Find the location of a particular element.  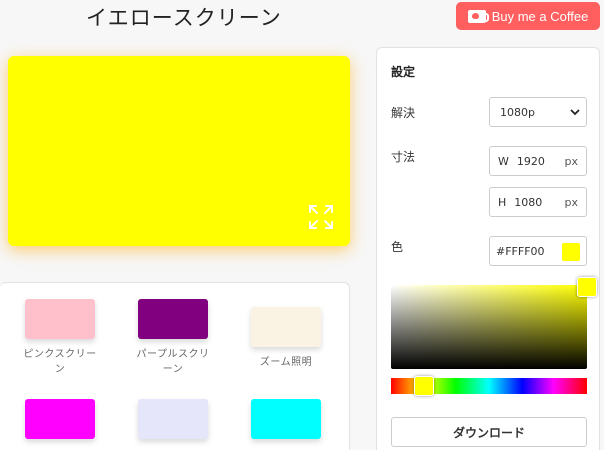

height-input: H 1080 px is located at coordinates (538, 202).